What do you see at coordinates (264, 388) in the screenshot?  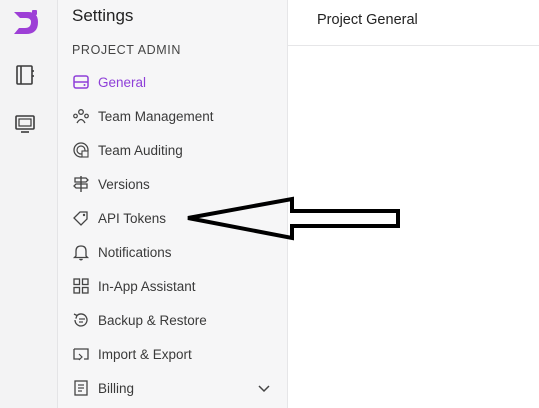 I see `chevron-down-icon` at bounding box center [264, 388].